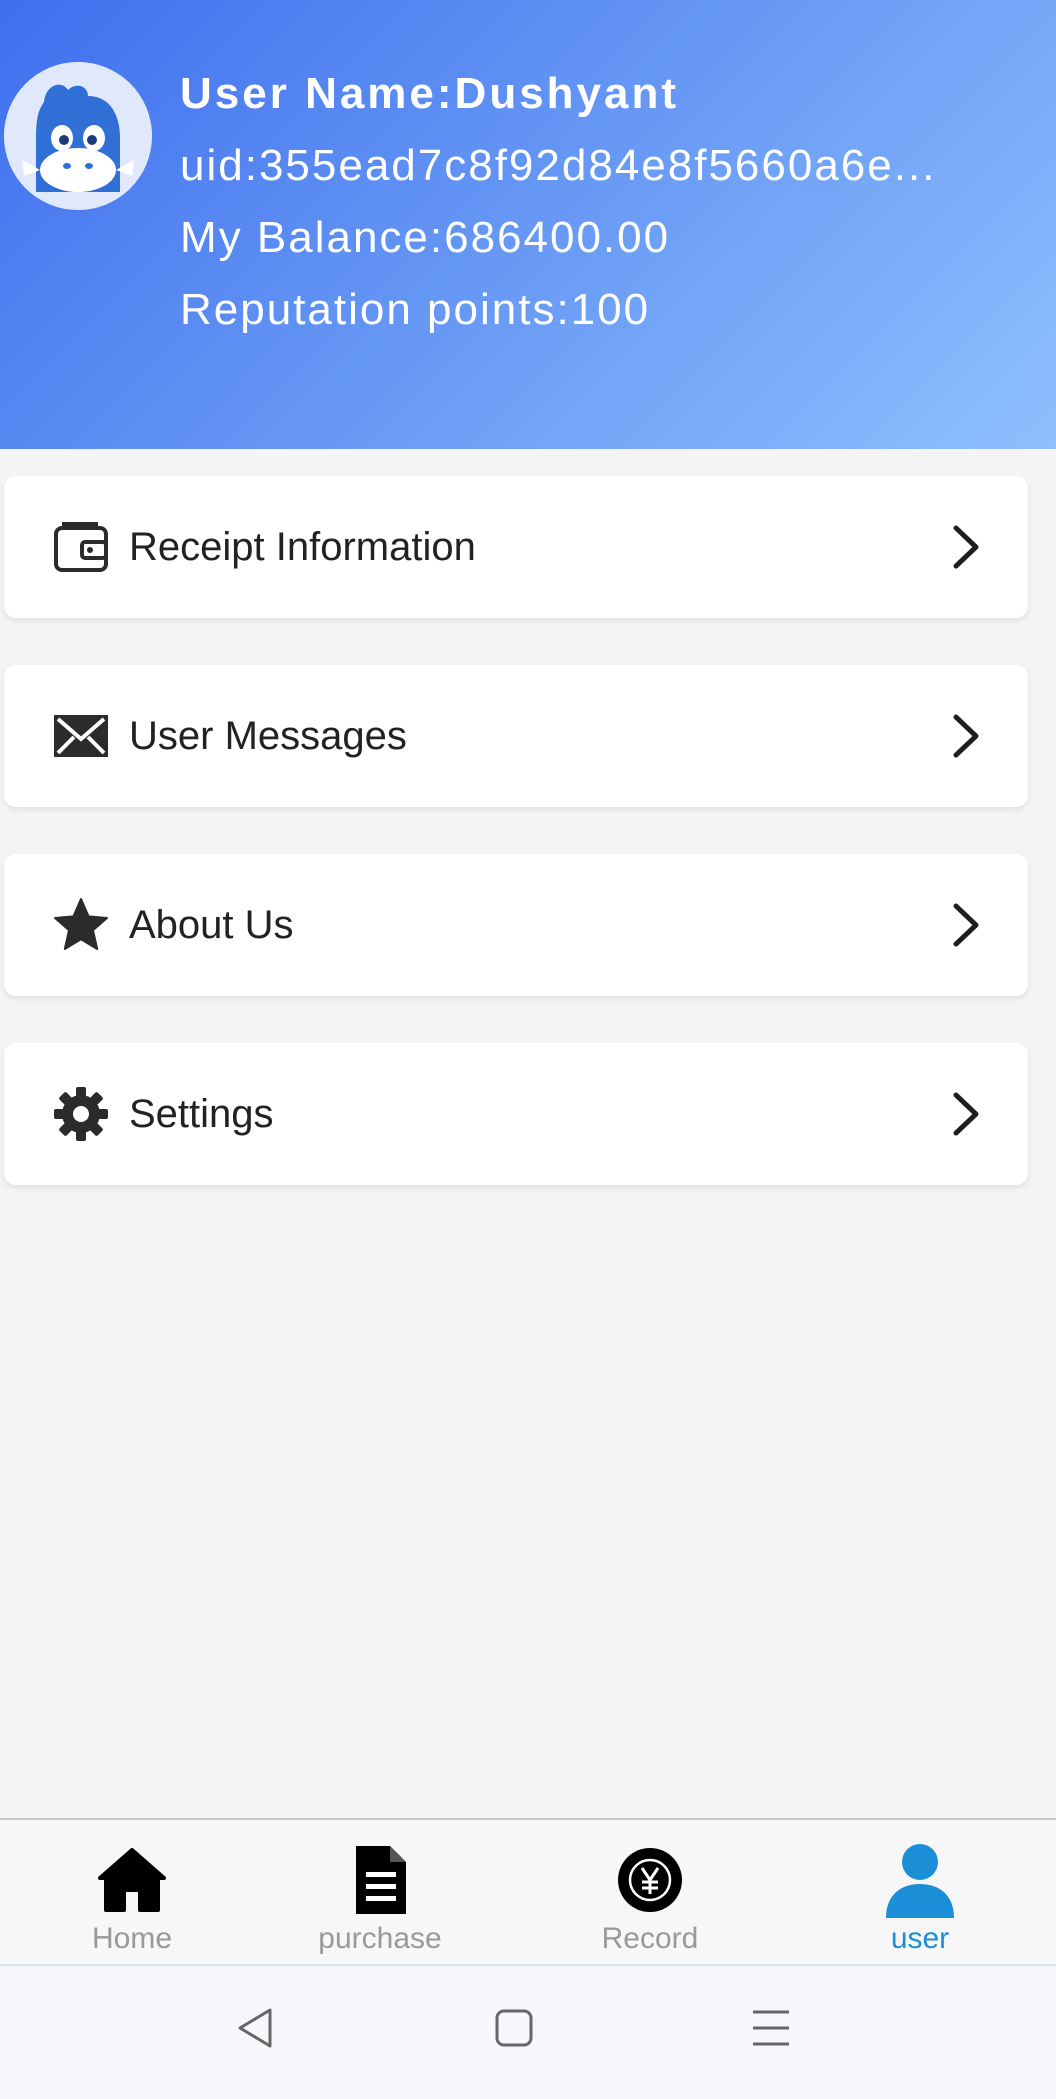  What do you see at coordinates (268, 736) in the screenshot?
I see `menu-item-label: User Messages` at bounding box center [268, 736].